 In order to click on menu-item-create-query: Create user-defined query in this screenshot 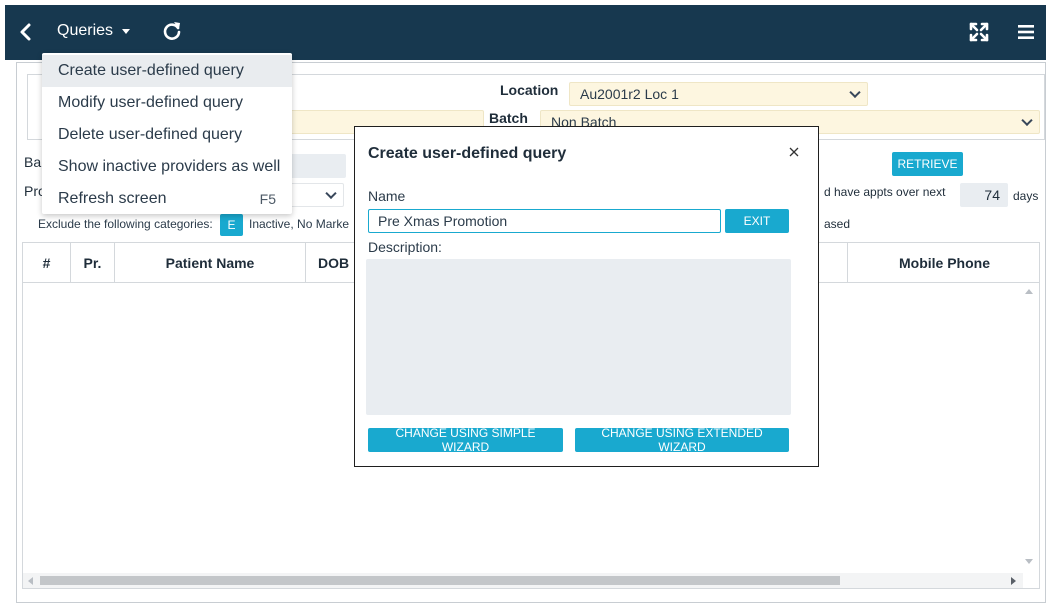, I will do `click(167, 71)`.